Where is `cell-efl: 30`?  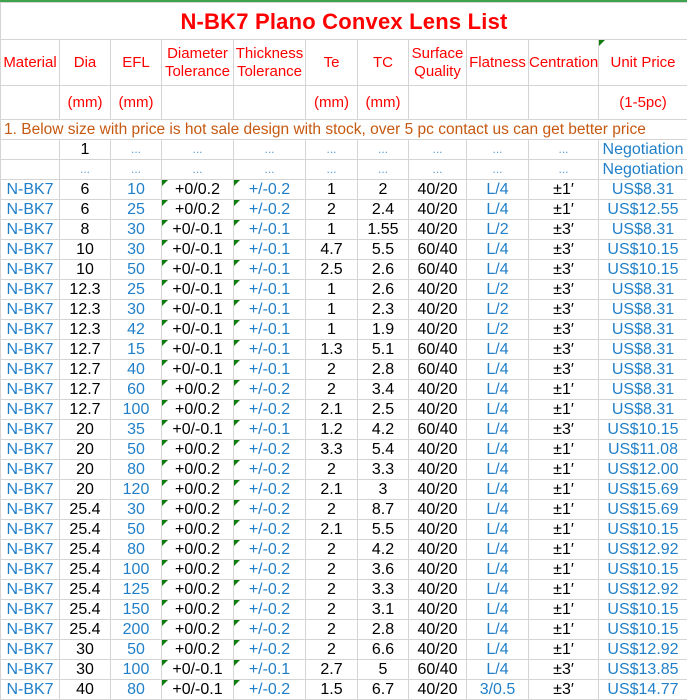 cell-efl: 30 is located at coordinates (136, 250).